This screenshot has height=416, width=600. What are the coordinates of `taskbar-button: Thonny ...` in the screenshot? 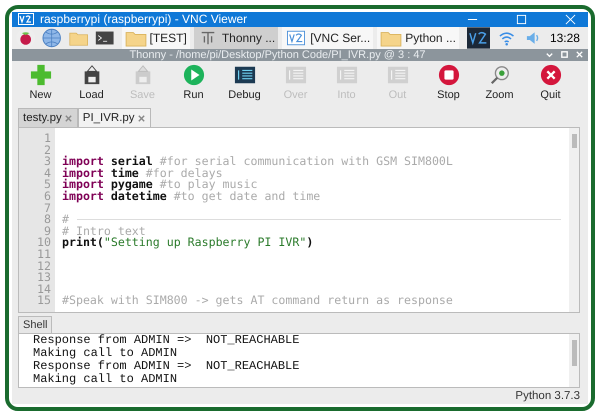 It's located at (236, 37).